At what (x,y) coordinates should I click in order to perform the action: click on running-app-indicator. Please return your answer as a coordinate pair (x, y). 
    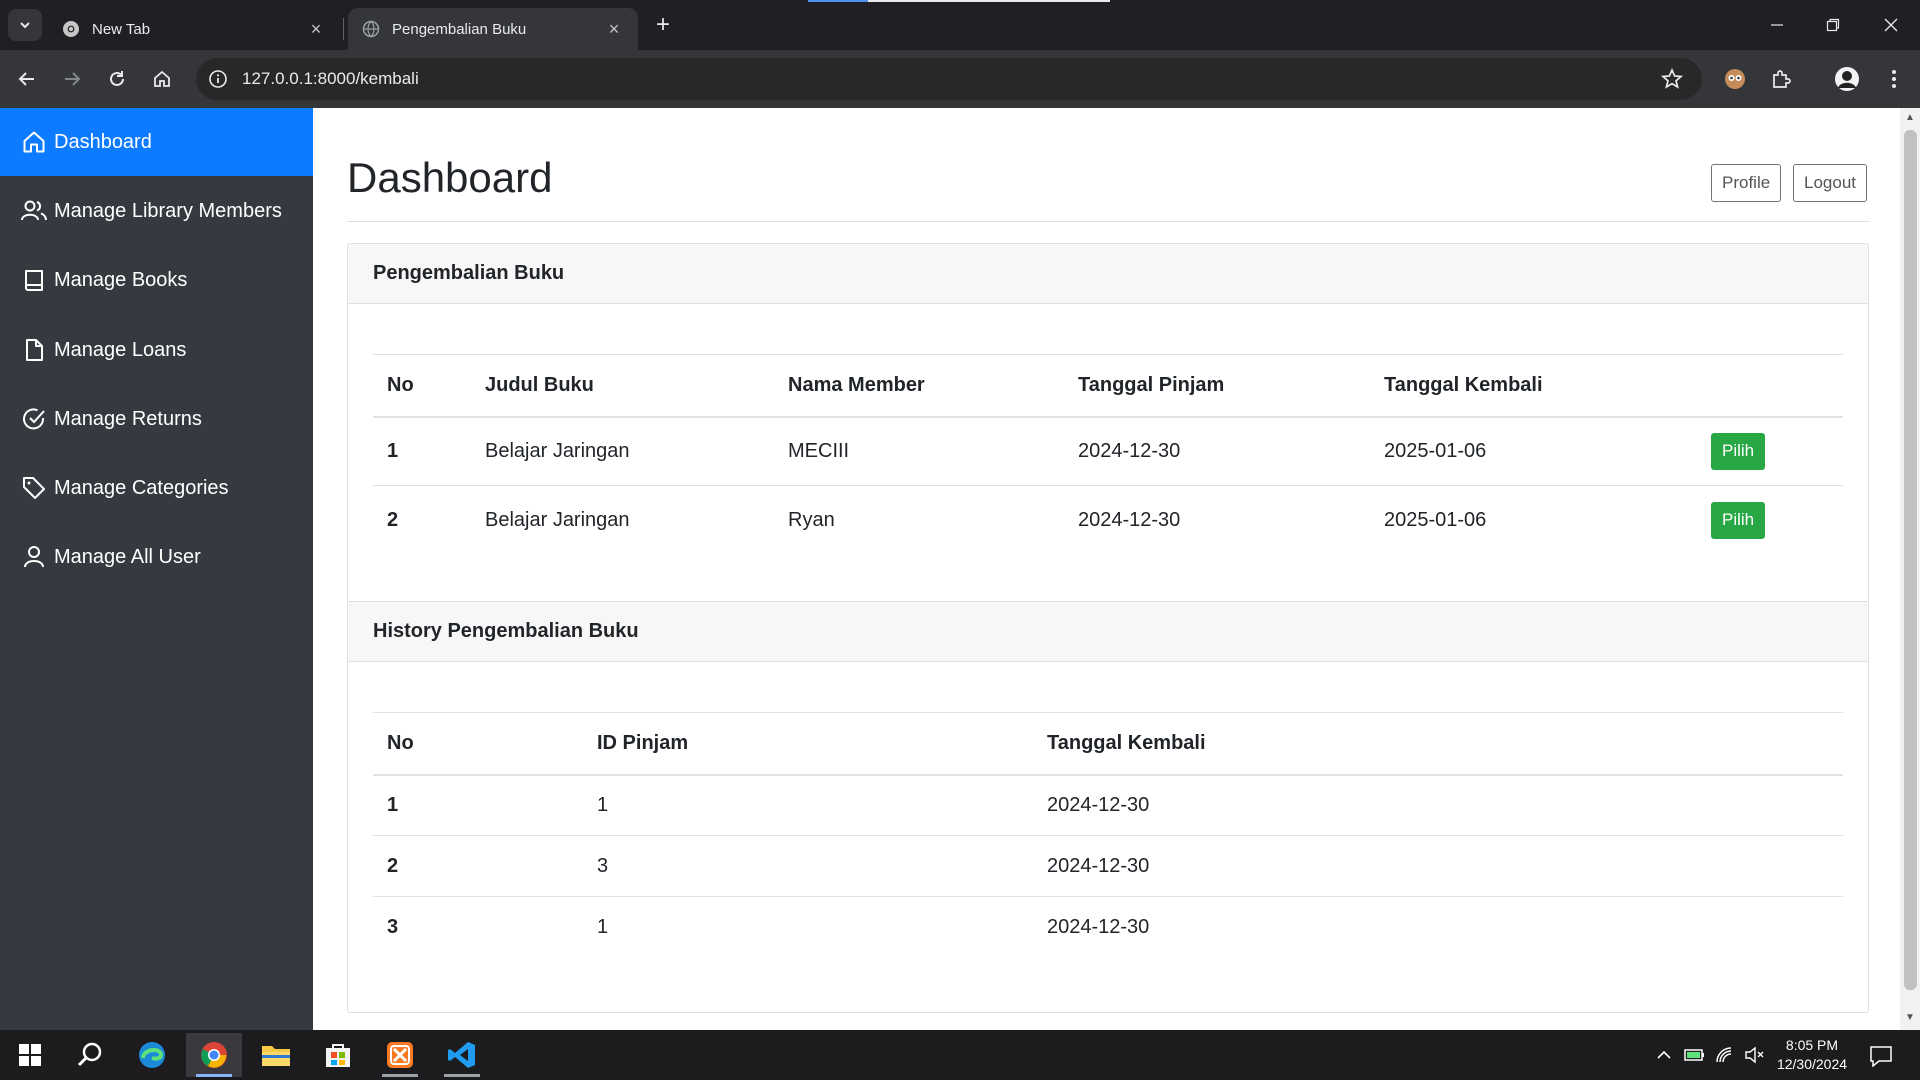
    Looking at the image, I should click on (462, 1075).